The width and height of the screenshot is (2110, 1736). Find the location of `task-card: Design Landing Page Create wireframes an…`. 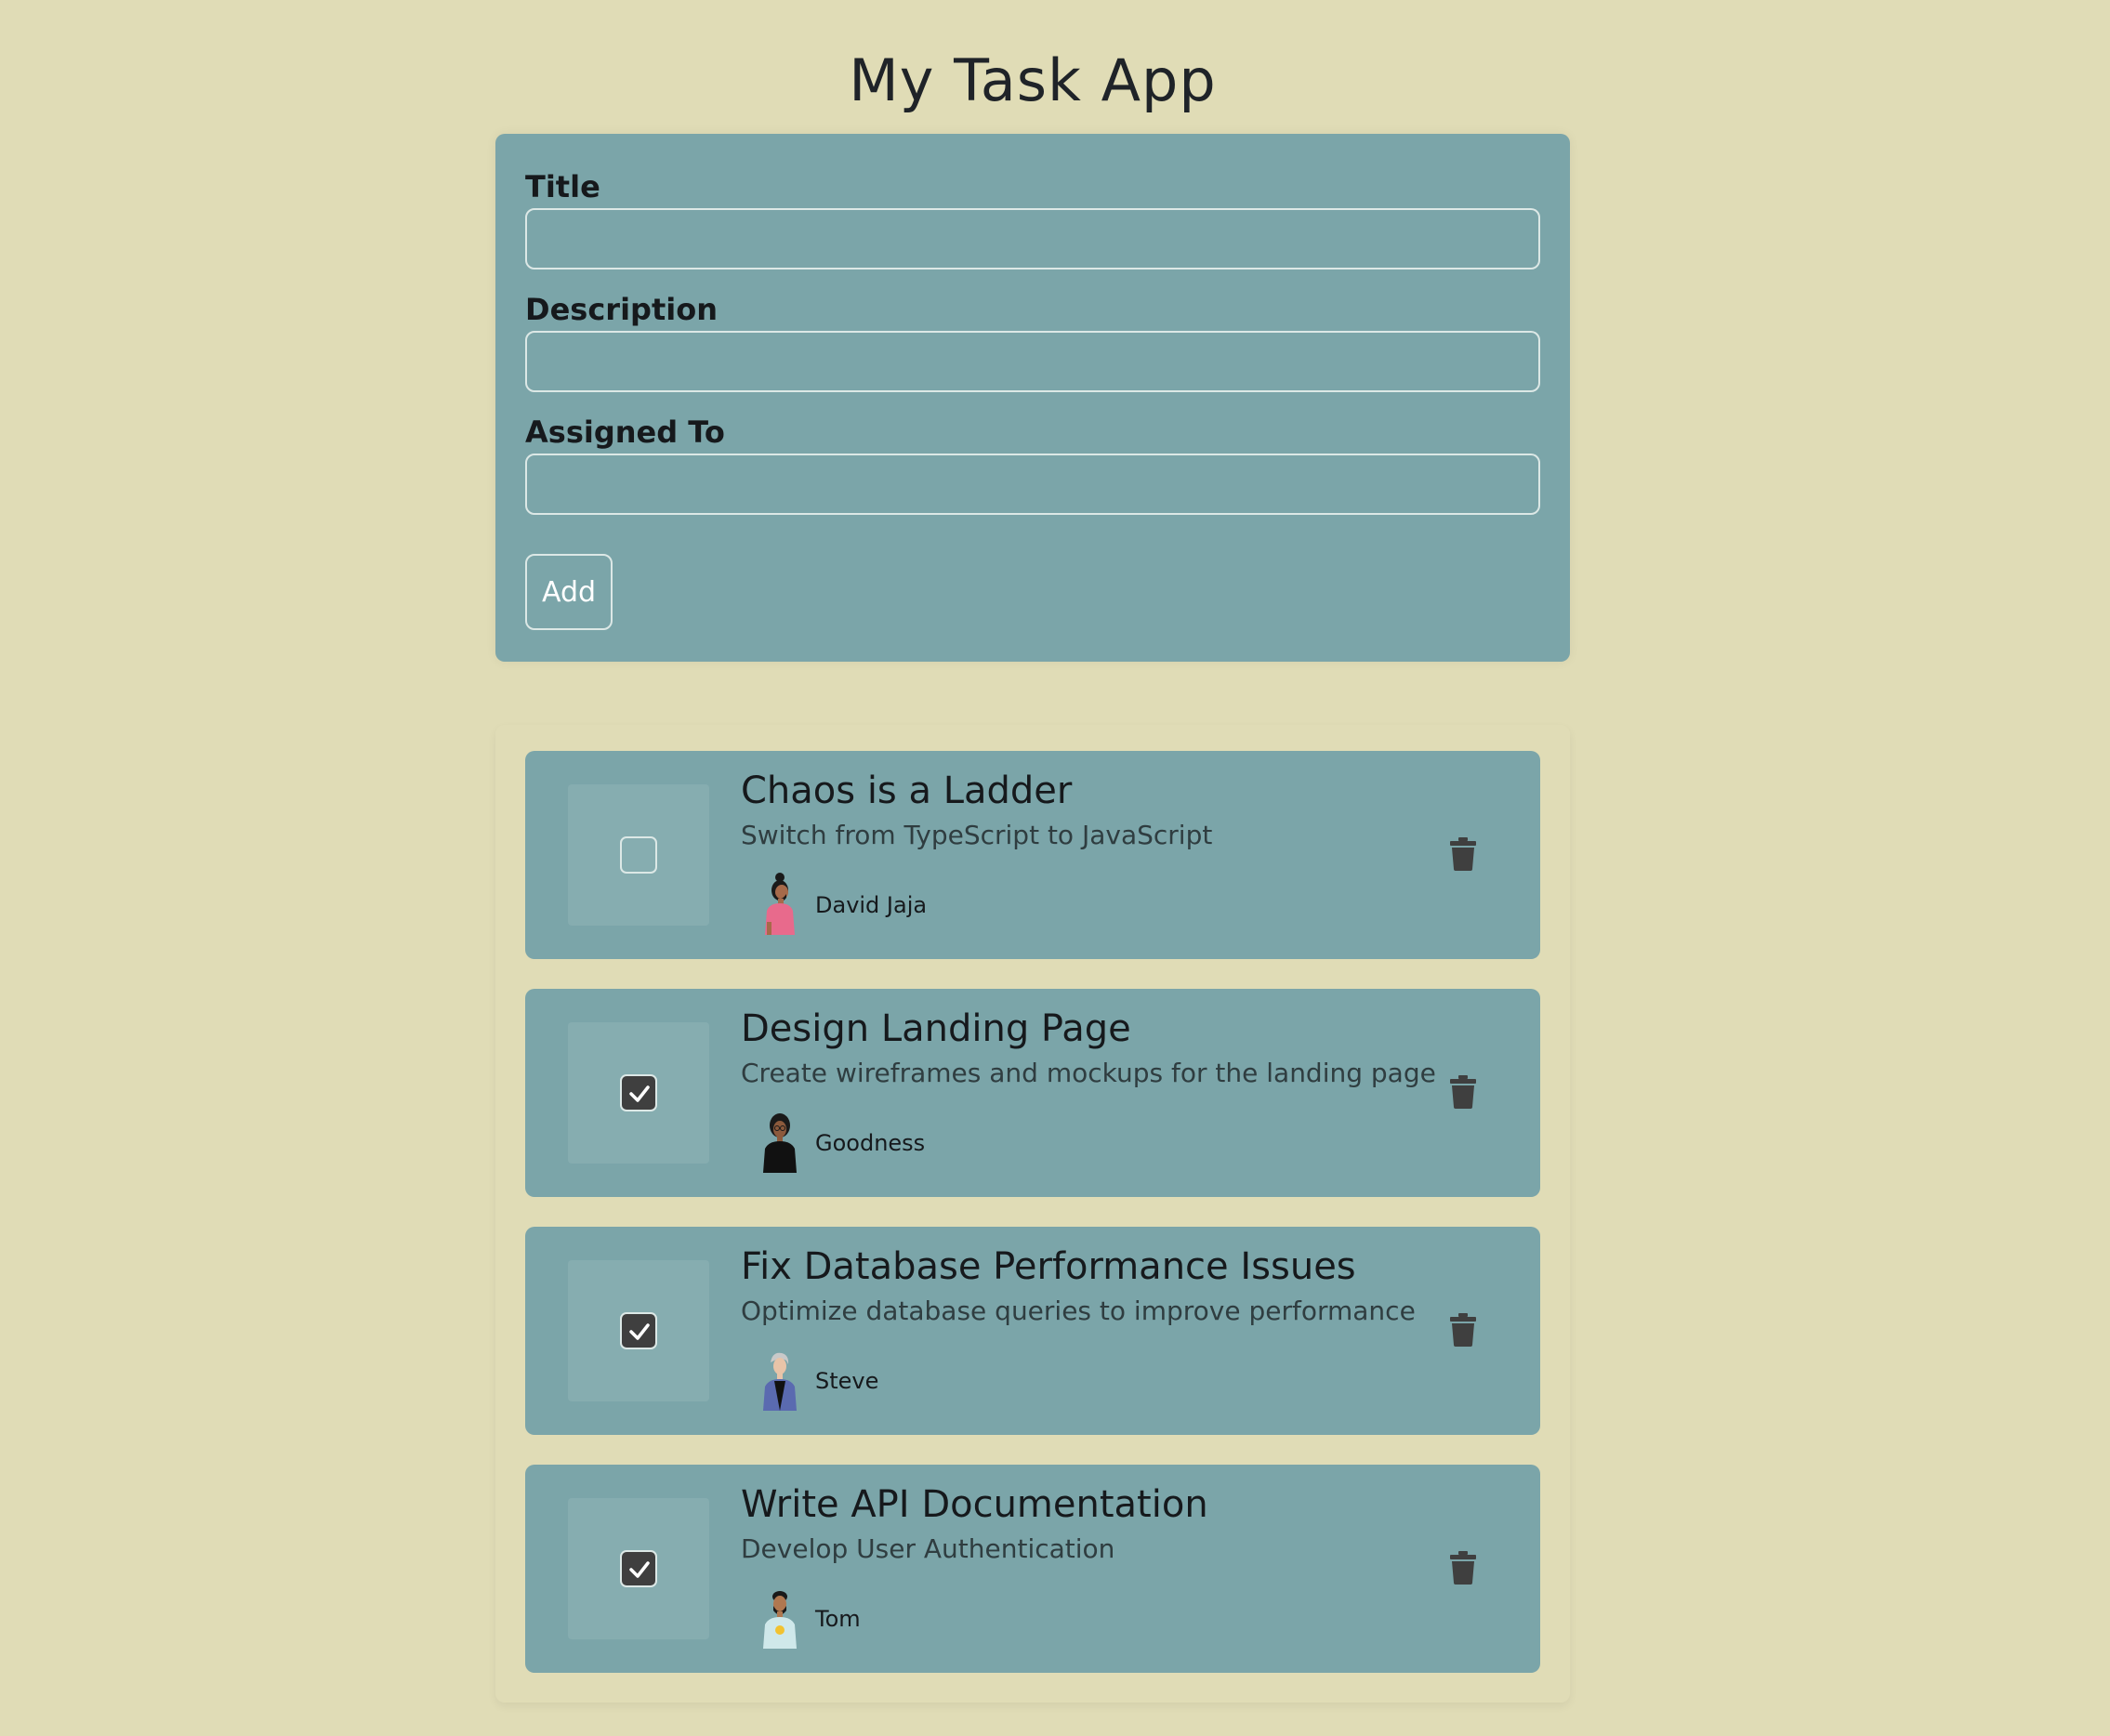

task-card: Design Landing Page Create wireframes an… is located at coordinates (1032, 1093).